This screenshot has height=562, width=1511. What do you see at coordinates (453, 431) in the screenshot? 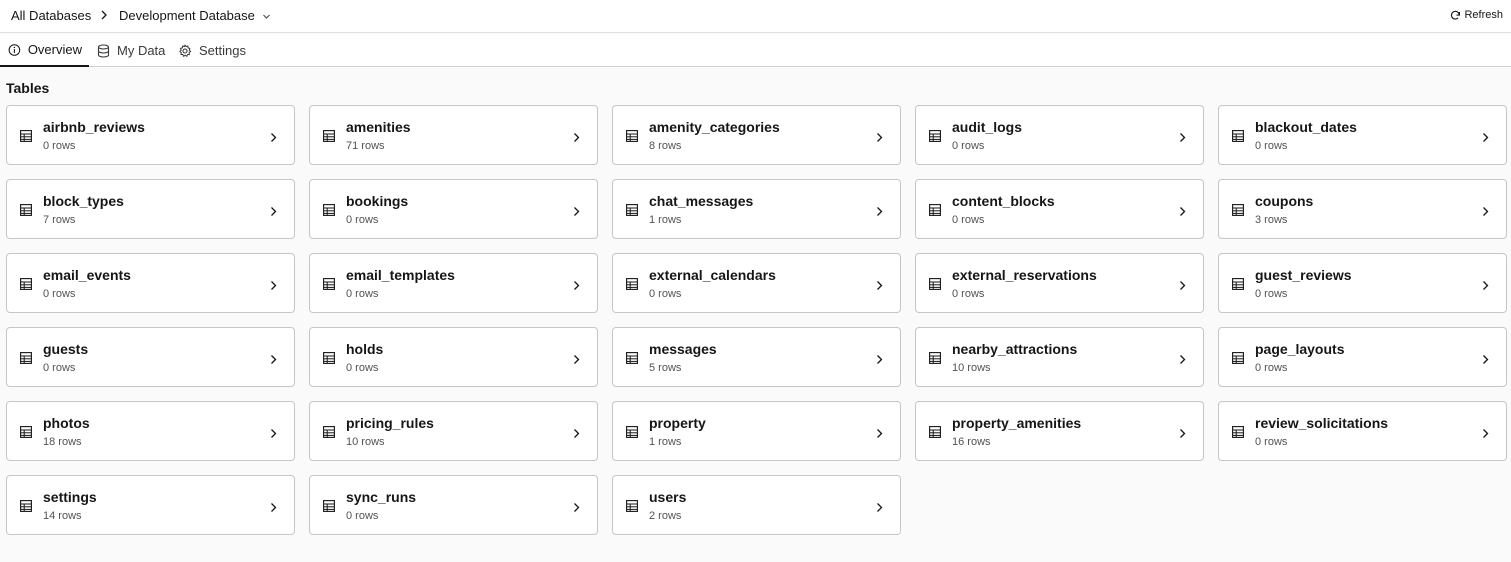
I see `table-card-pricing-rules: pricing_rules 10 rows` at bounding box center [453, 431].